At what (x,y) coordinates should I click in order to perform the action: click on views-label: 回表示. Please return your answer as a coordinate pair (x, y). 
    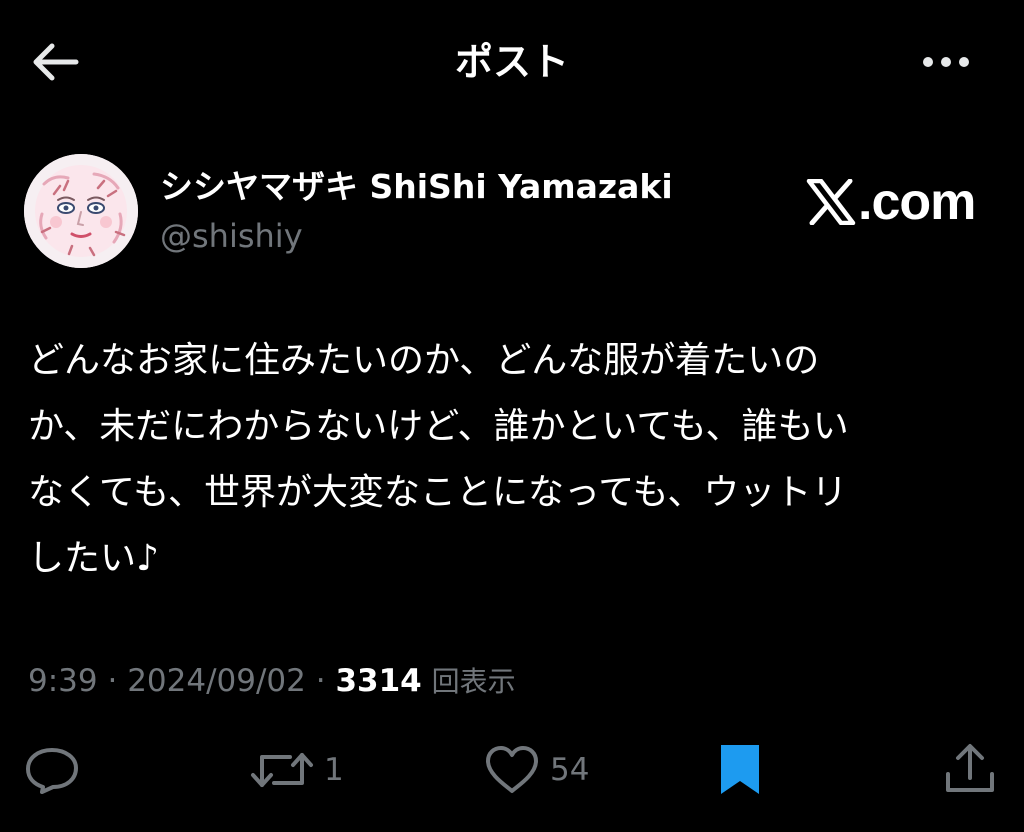
    Looking at the image, I should click on (473, 681).